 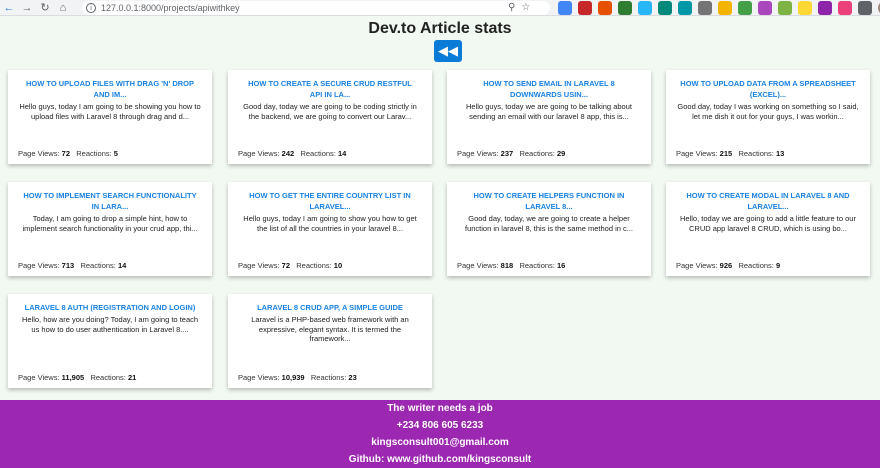 What do you see at coordinates (45, 8) in the screenshot?
I see `reload-icon: ↻` at bounding box center [45, 8].